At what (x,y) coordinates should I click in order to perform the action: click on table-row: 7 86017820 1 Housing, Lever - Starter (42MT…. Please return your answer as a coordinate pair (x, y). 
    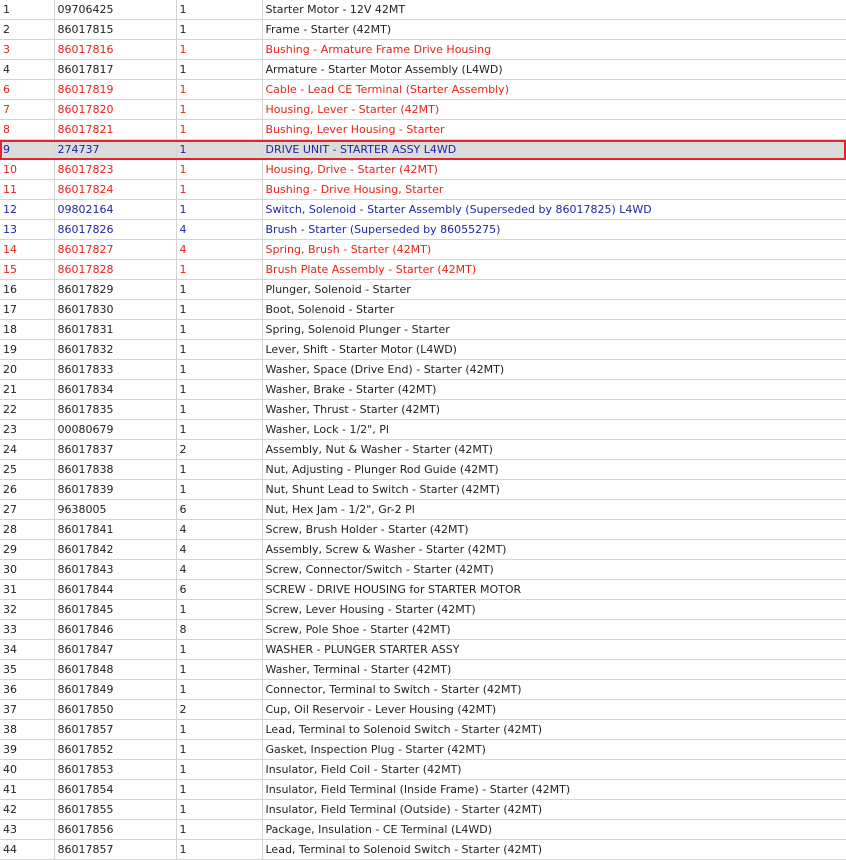
    Looking at the image, I should click on (423, 109).